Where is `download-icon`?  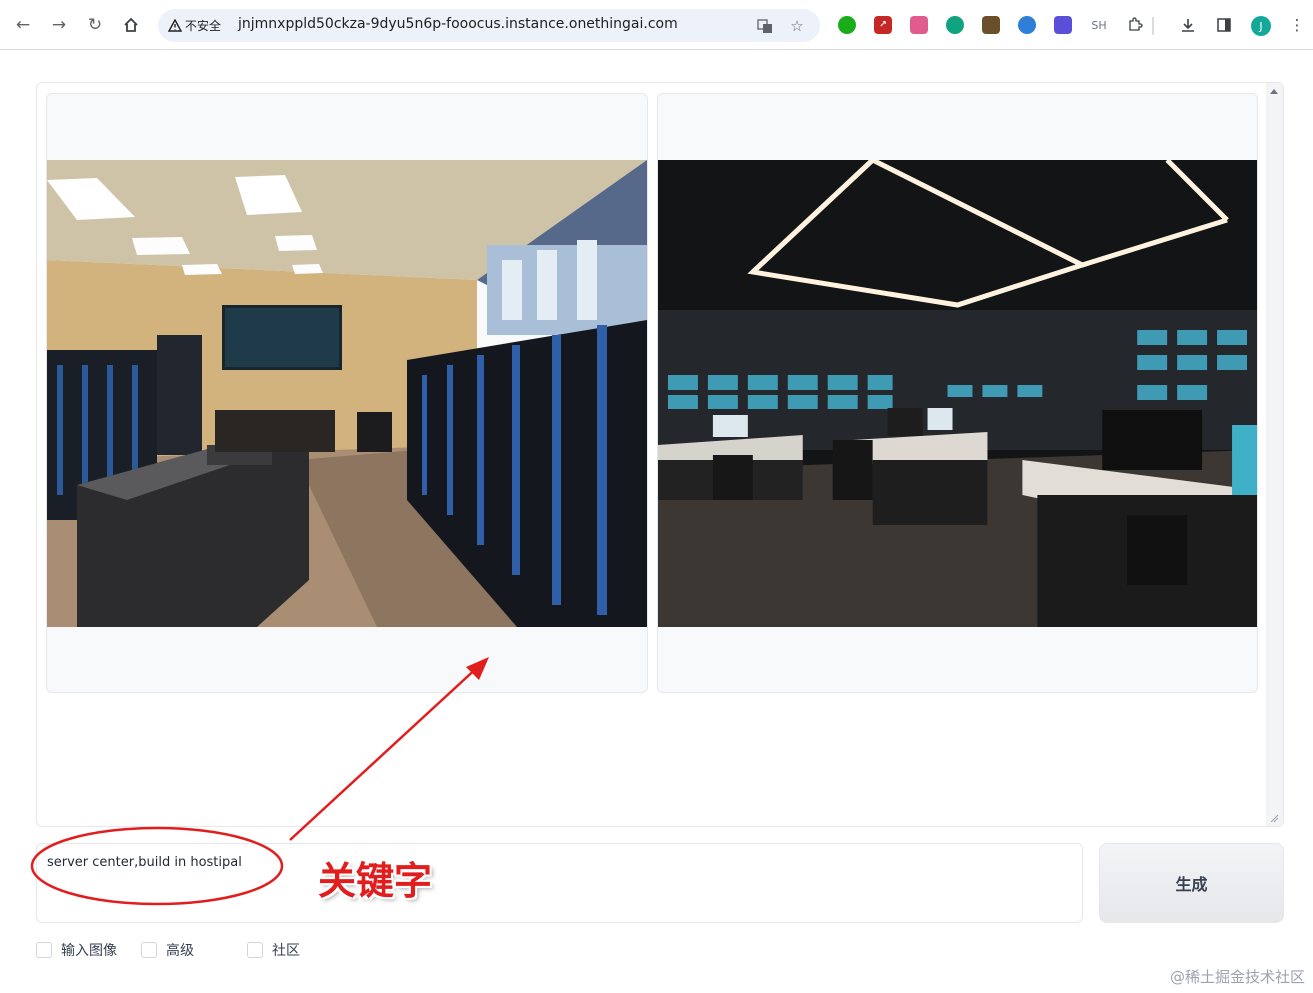
download-icon is located at coordinates (1188, 25).